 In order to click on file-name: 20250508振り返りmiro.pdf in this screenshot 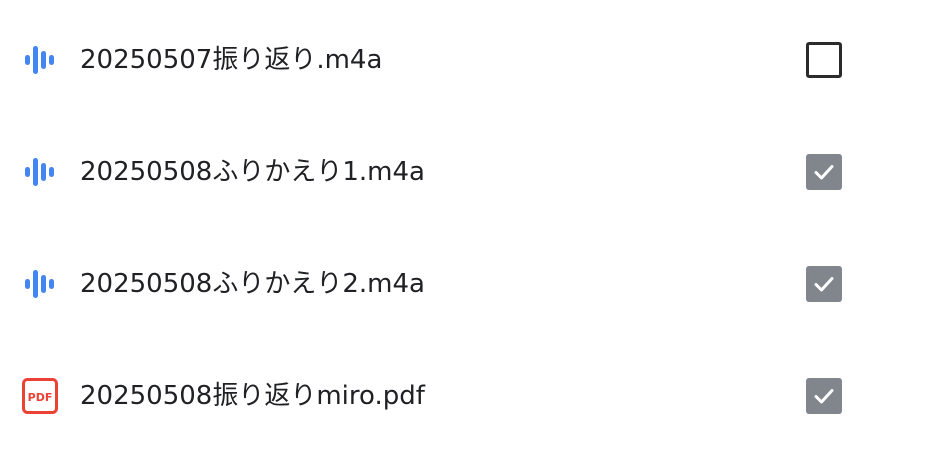, I will do `click(252, 396)`.